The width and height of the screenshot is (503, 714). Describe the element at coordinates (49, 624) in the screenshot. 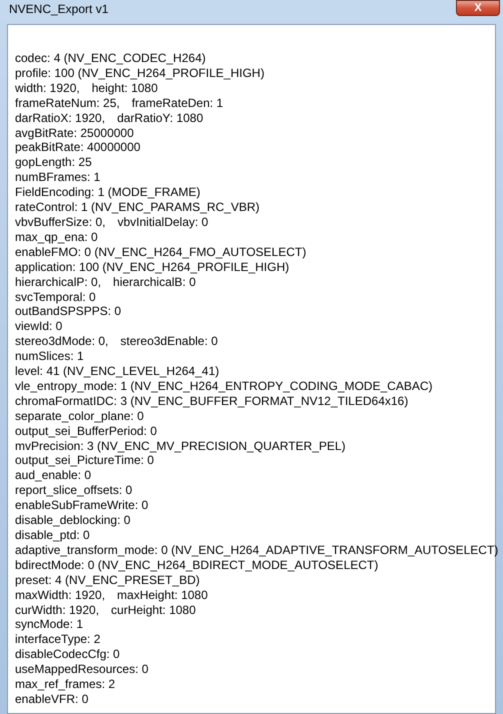

I see `parameter-text: syncMode: 1` at that location.